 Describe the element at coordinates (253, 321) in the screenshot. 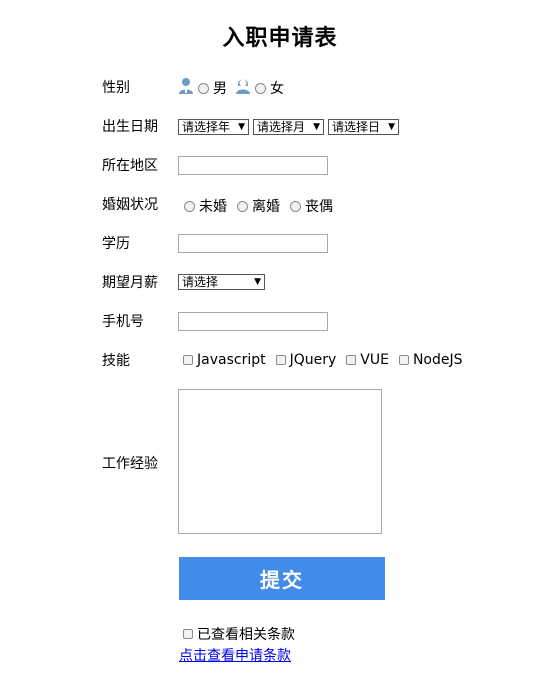

I see `phone-input` at that location.